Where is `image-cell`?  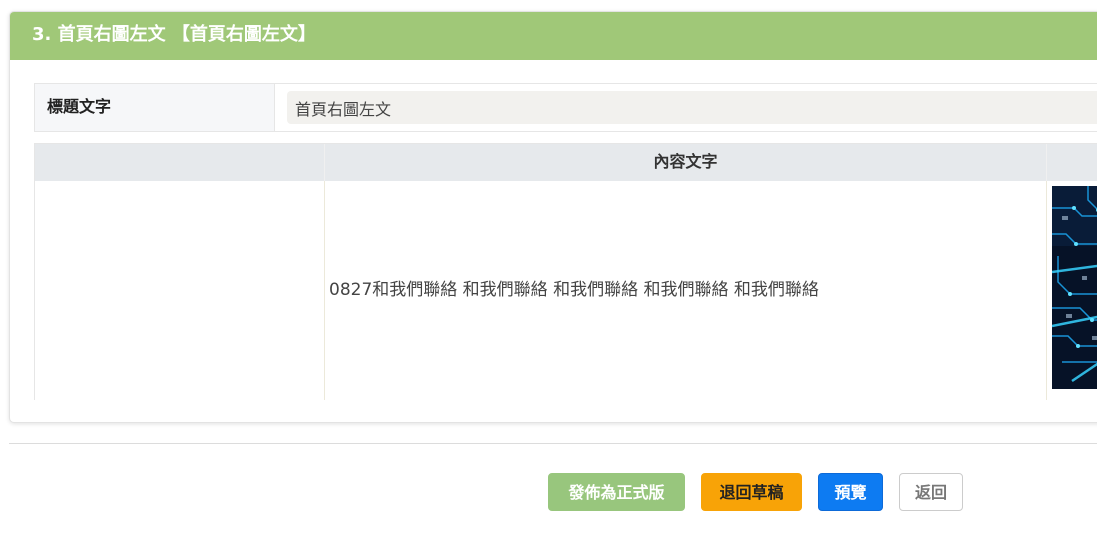 image-cell is located at coordinates (1072, 290).